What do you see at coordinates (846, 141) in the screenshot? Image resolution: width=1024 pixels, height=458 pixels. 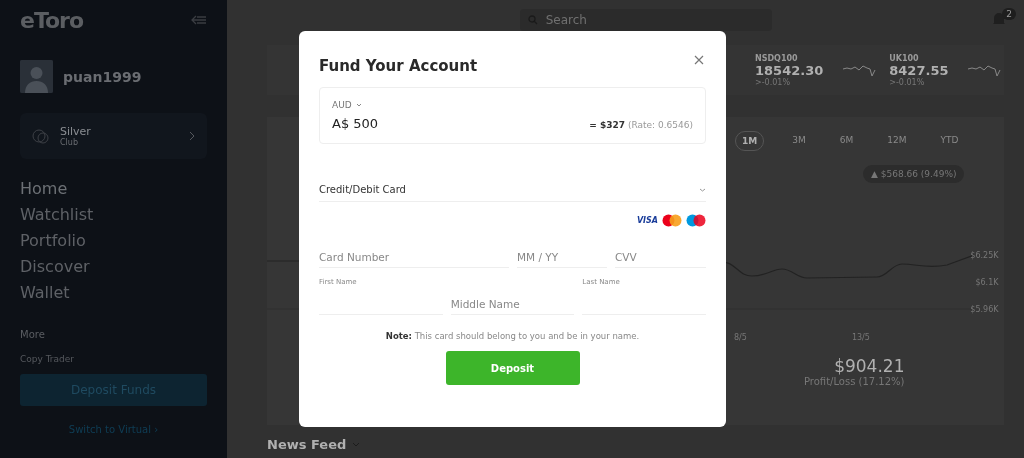 I see `period-tab: 6M` at bounding box center [846, 141].